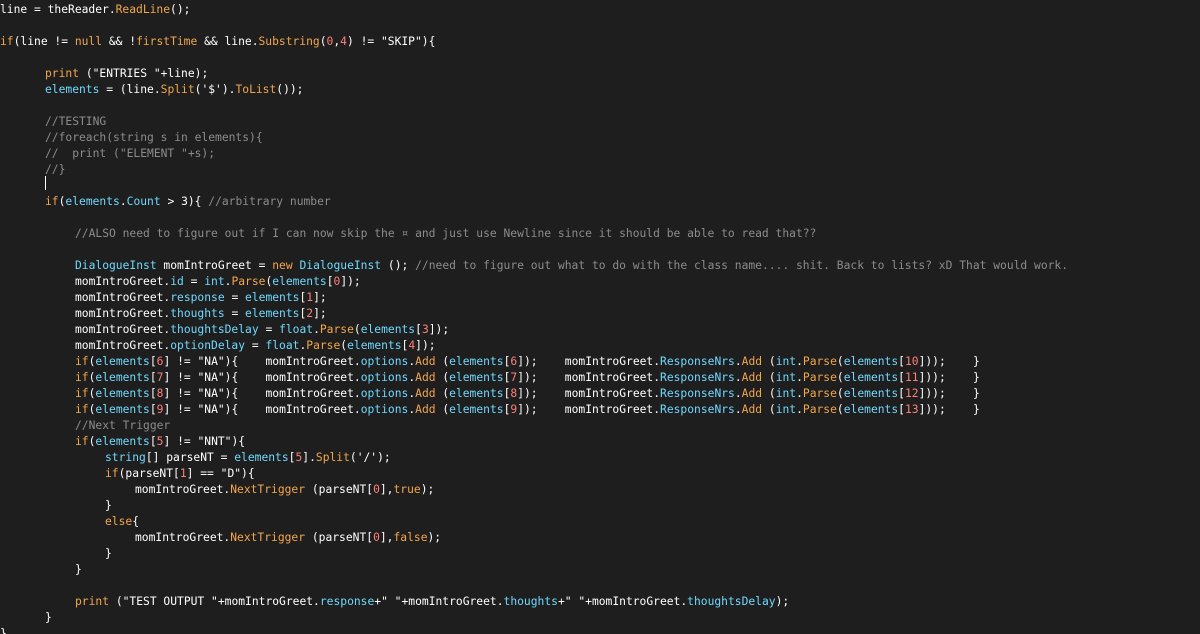 This screenshot has height=634, width=1200. What do you see at coordinates (144, 73) in the screenshot?
I see `code-token: ("ENTRIES "+line);` at bounding box center [144, 73].